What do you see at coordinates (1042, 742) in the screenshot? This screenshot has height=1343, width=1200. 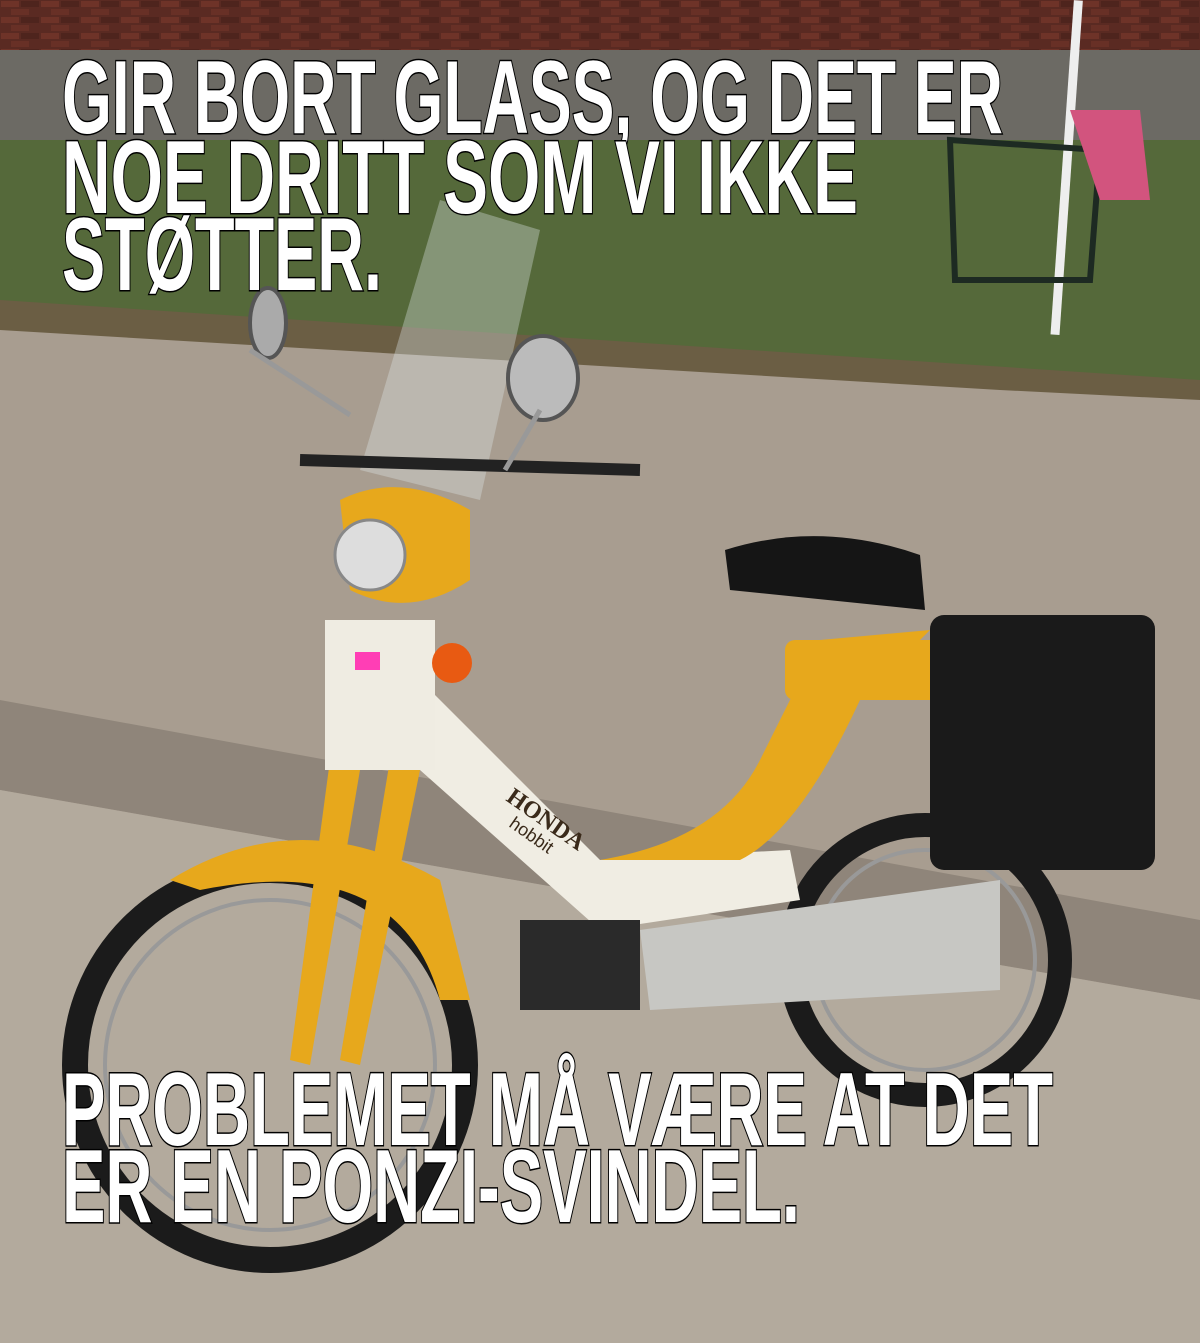 I see `saddlebag` at bounding box center [1042, 742].